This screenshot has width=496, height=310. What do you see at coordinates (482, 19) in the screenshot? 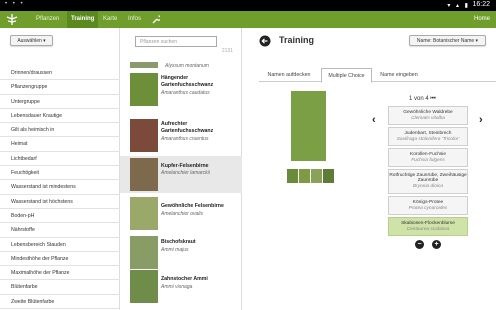
I see `home-link: Home` at bounding box center [482, 19].